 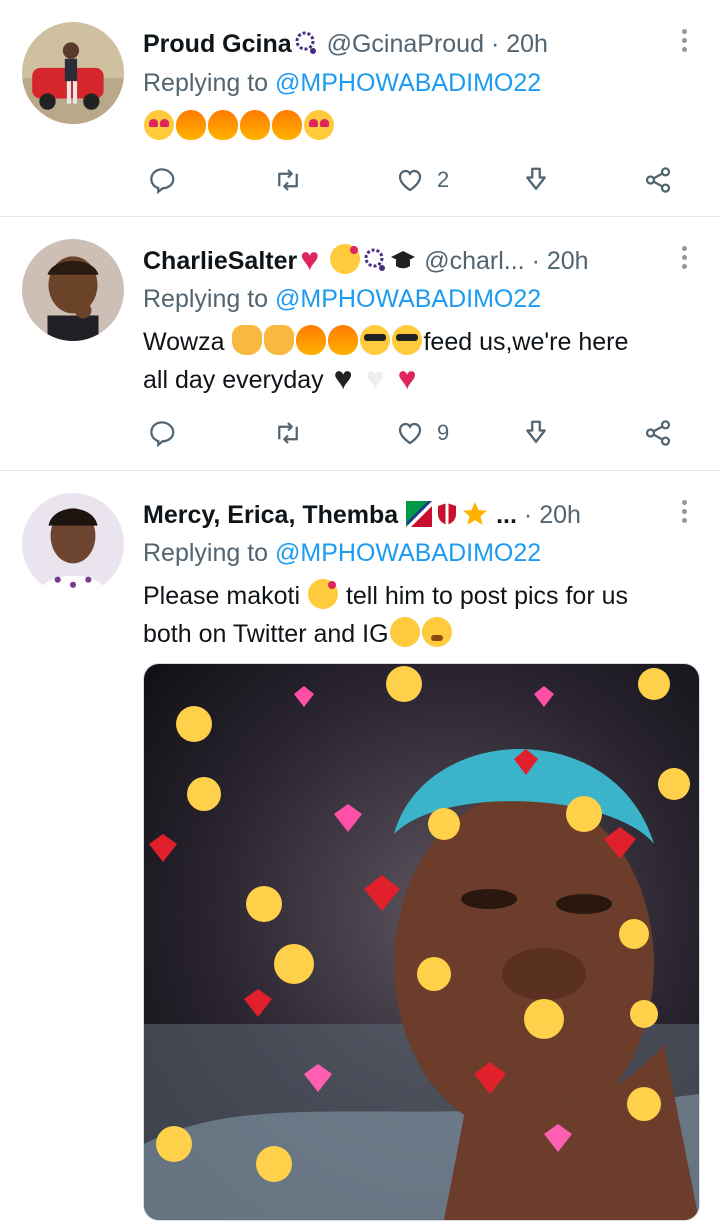 What do you see at coordinates (184, 342) in the screenshot?
I see `tweet-text-start: Wowza` at bounding box center [184, 342].